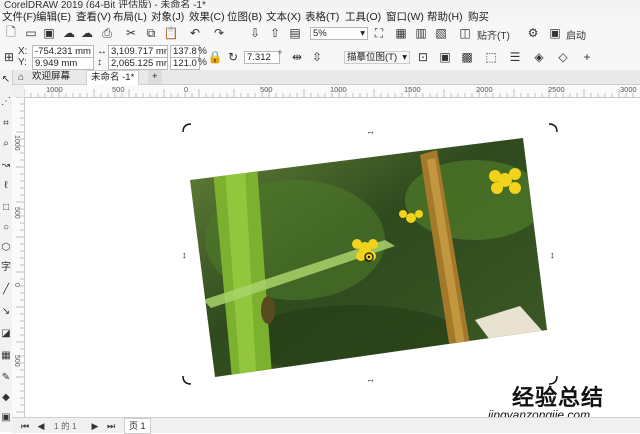 This screenshot has height=434, width=640. Describe the element at coordinates (467, 57) in the screenshot. I see `bitmap-color-mask-icon: ▩` at that location.